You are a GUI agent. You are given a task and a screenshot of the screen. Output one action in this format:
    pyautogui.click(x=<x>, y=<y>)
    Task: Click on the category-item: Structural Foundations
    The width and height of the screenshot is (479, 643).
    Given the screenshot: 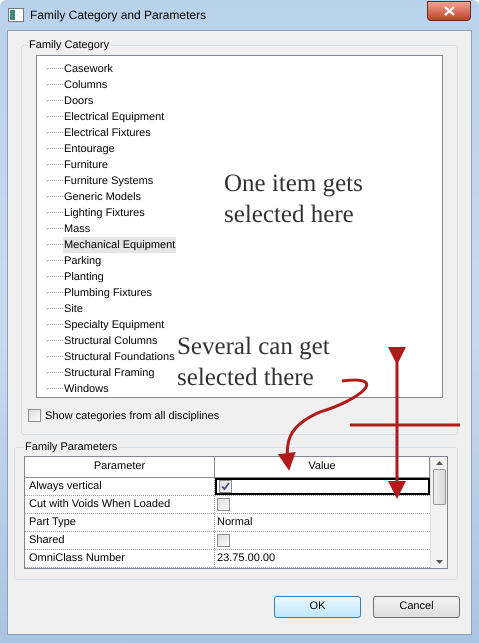 What is the action you would take?
    pyautogui.click(x=119, y=356)
    